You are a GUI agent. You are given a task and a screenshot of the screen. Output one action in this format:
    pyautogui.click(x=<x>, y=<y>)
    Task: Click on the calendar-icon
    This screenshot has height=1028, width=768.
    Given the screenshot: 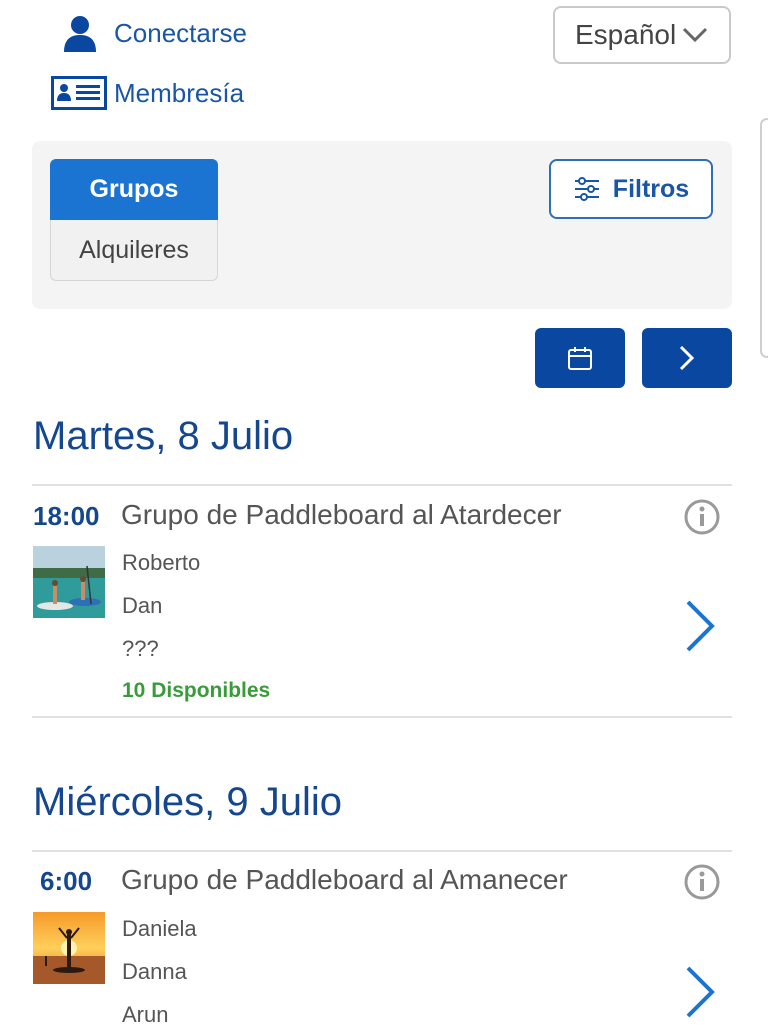 What is the action you would take?
    pyautogui.click(x=580, y=358)
    